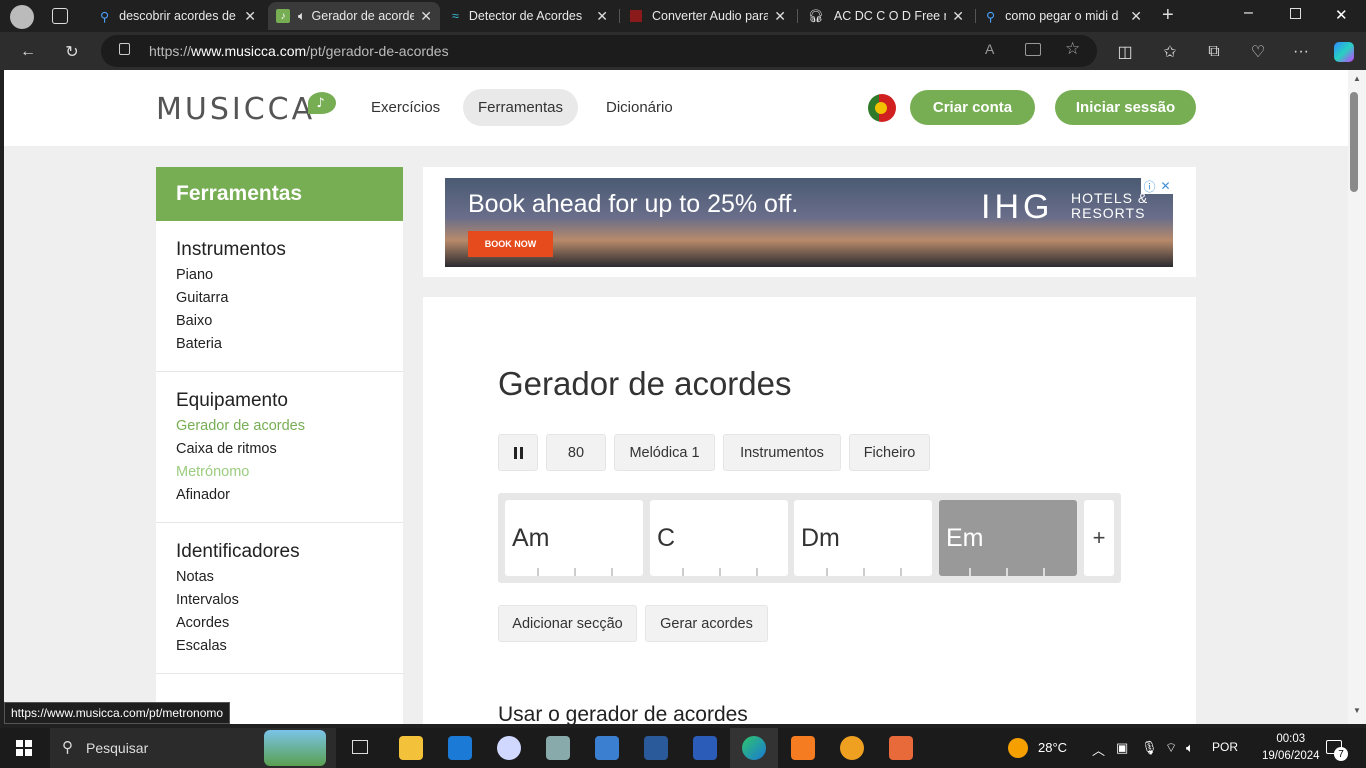 Image resolution: width=1366 pixels, height=768 pixels. I want to click on minimize-button: –, so click(1248, 13).